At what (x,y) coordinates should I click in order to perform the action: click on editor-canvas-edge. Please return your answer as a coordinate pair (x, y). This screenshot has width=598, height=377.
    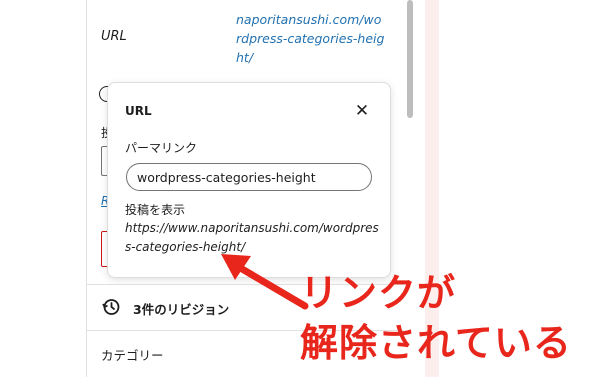
    Looking at the image, I should click on (43, 188).